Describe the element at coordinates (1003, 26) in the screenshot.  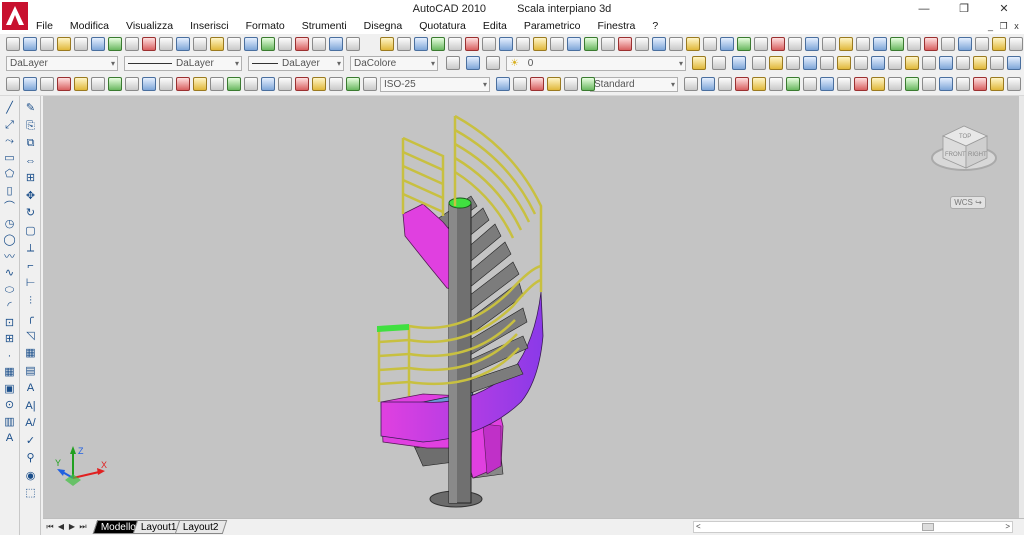
I see `doc-restore-button: ❐` at that location.